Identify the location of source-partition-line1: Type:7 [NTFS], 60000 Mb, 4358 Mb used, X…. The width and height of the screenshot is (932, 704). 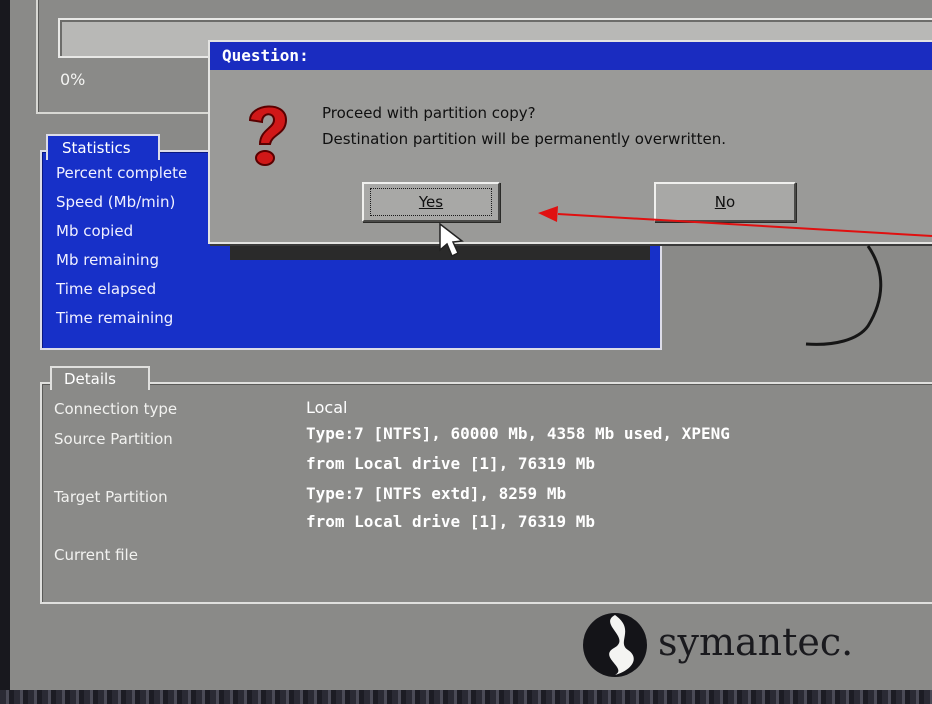
(518, 433).